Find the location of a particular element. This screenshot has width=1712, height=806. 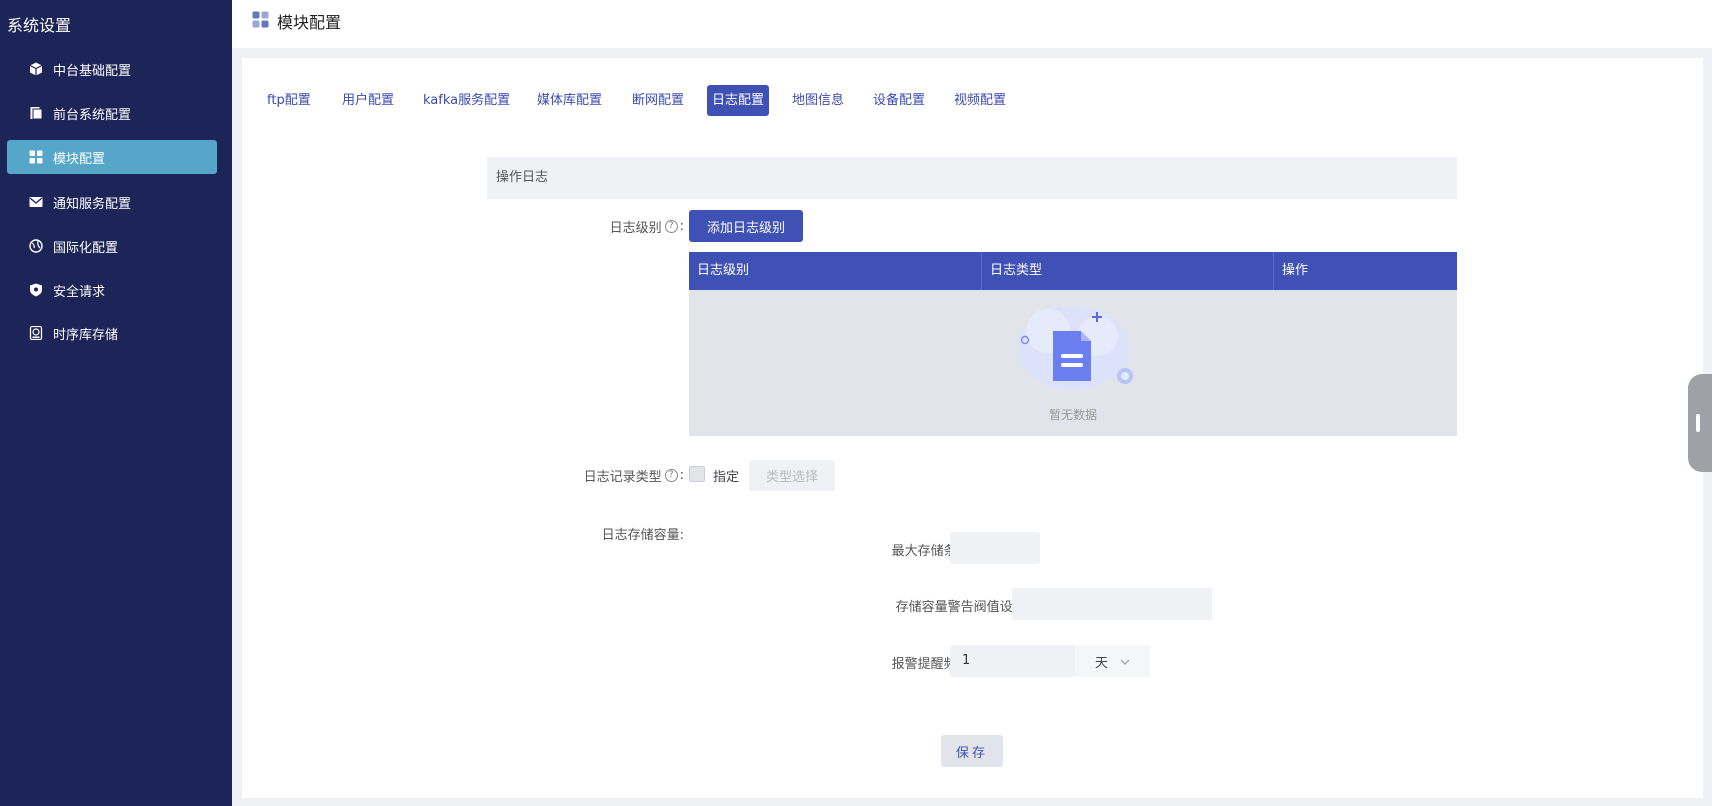

specify-label: 指定 is located at coordinates (726, 477).